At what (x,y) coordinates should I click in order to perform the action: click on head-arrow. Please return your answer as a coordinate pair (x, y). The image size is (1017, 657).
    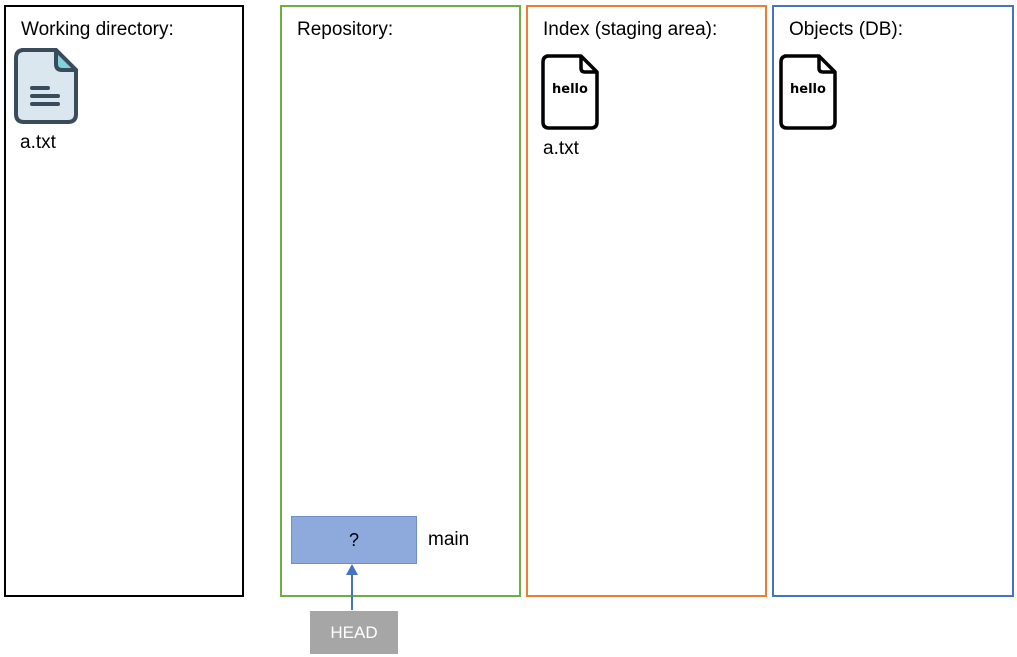
    Looking at the image, I should click on (352, 587).